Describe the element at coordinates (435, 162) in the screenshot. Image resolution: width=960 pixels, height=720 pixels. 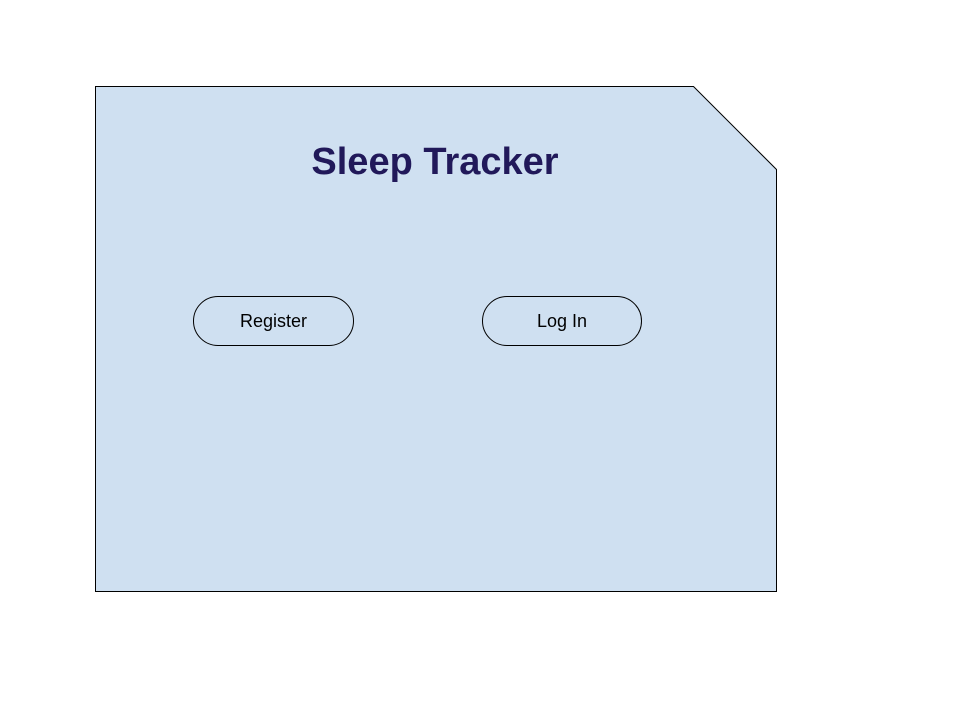
I see `page-title: Sleep Tracker` at that location.